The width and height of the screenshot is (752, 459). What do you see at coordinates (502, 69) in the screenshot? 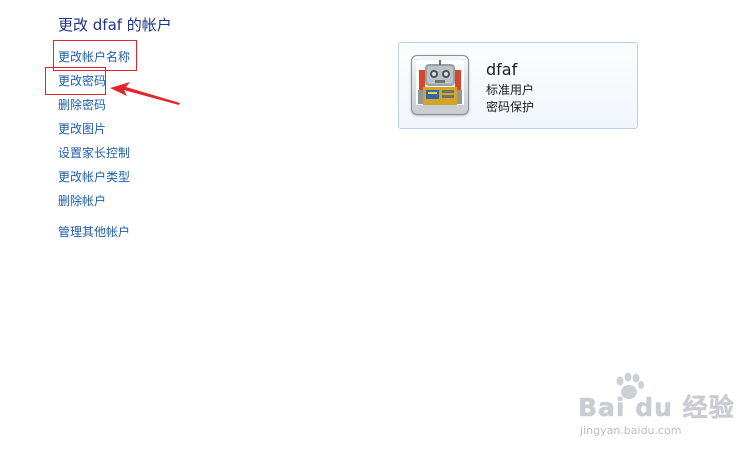
I see `account-name: dfaf` at bounding box center [502, 69].